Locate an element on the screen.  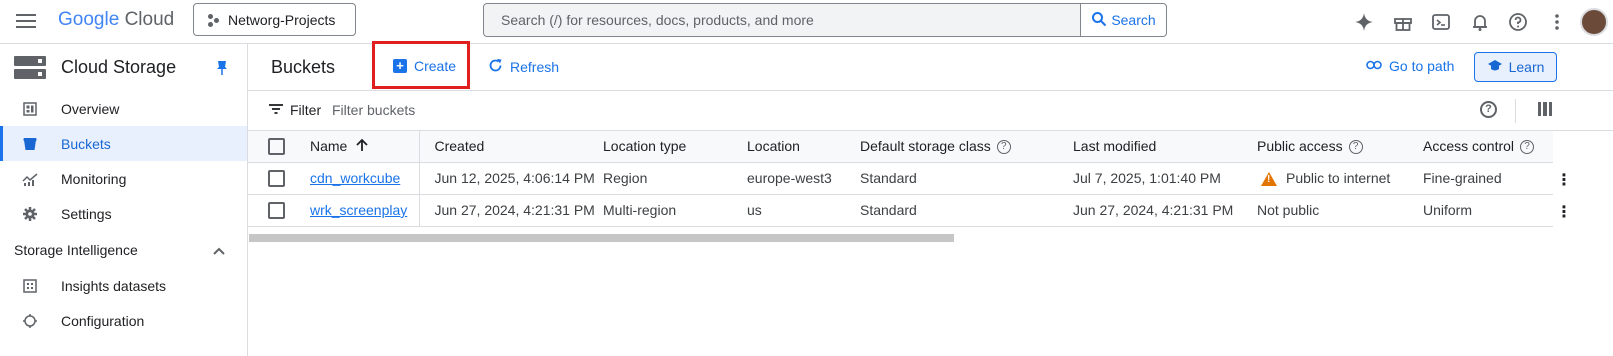
column-header-created: Created is located at coordinates (511, 147).